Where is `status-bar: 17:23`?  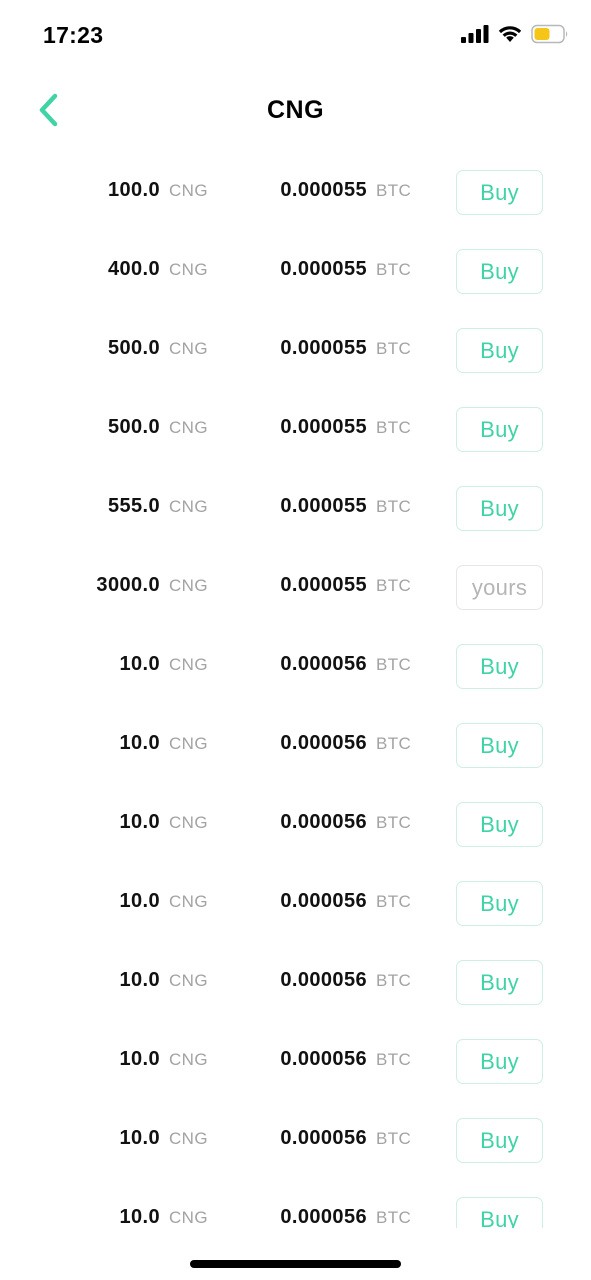
status-bar: 17:23 is located at coordinates (295, 36).